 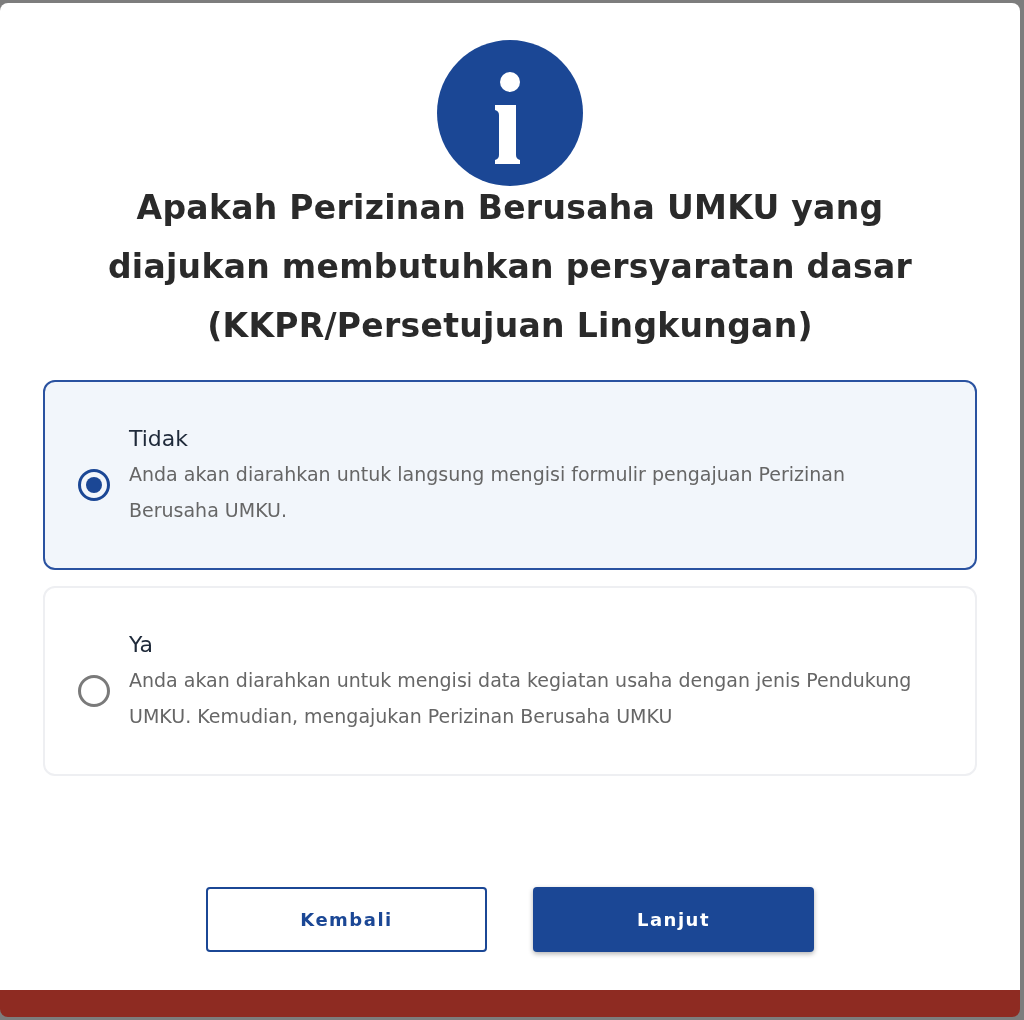 I want to click on option-description: Anda akan diarahkan untuk mengisi data kegiatan usaha dengan jenis Pendukung UMKU. Kemudian, mengajukan Perizinan Berusaha UMKU, so click(x=521, y=698).